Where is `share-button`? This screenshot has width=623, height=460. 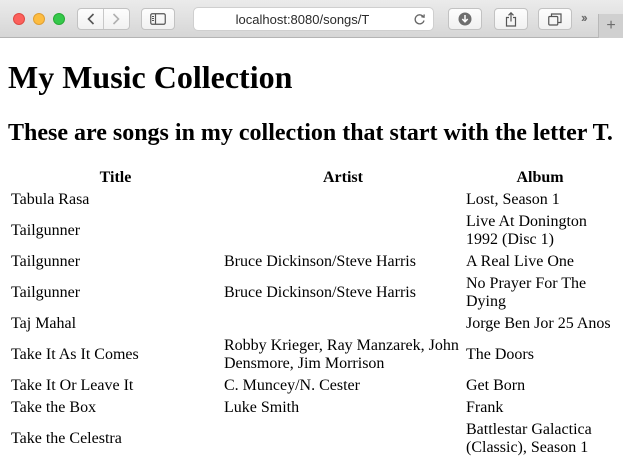 share-button is located at coordinates (511, 19).